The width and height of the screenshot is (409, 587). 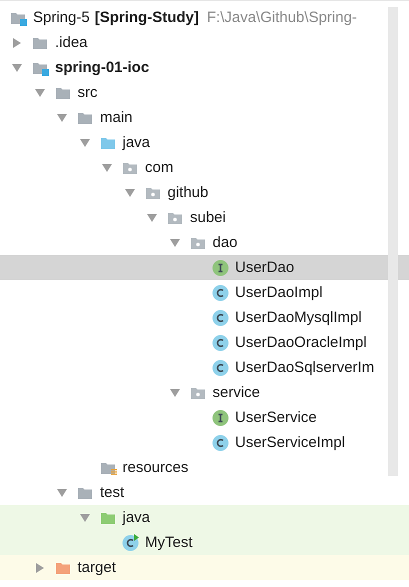 I want to click on node-label: subei, so click(x=208, y=217).